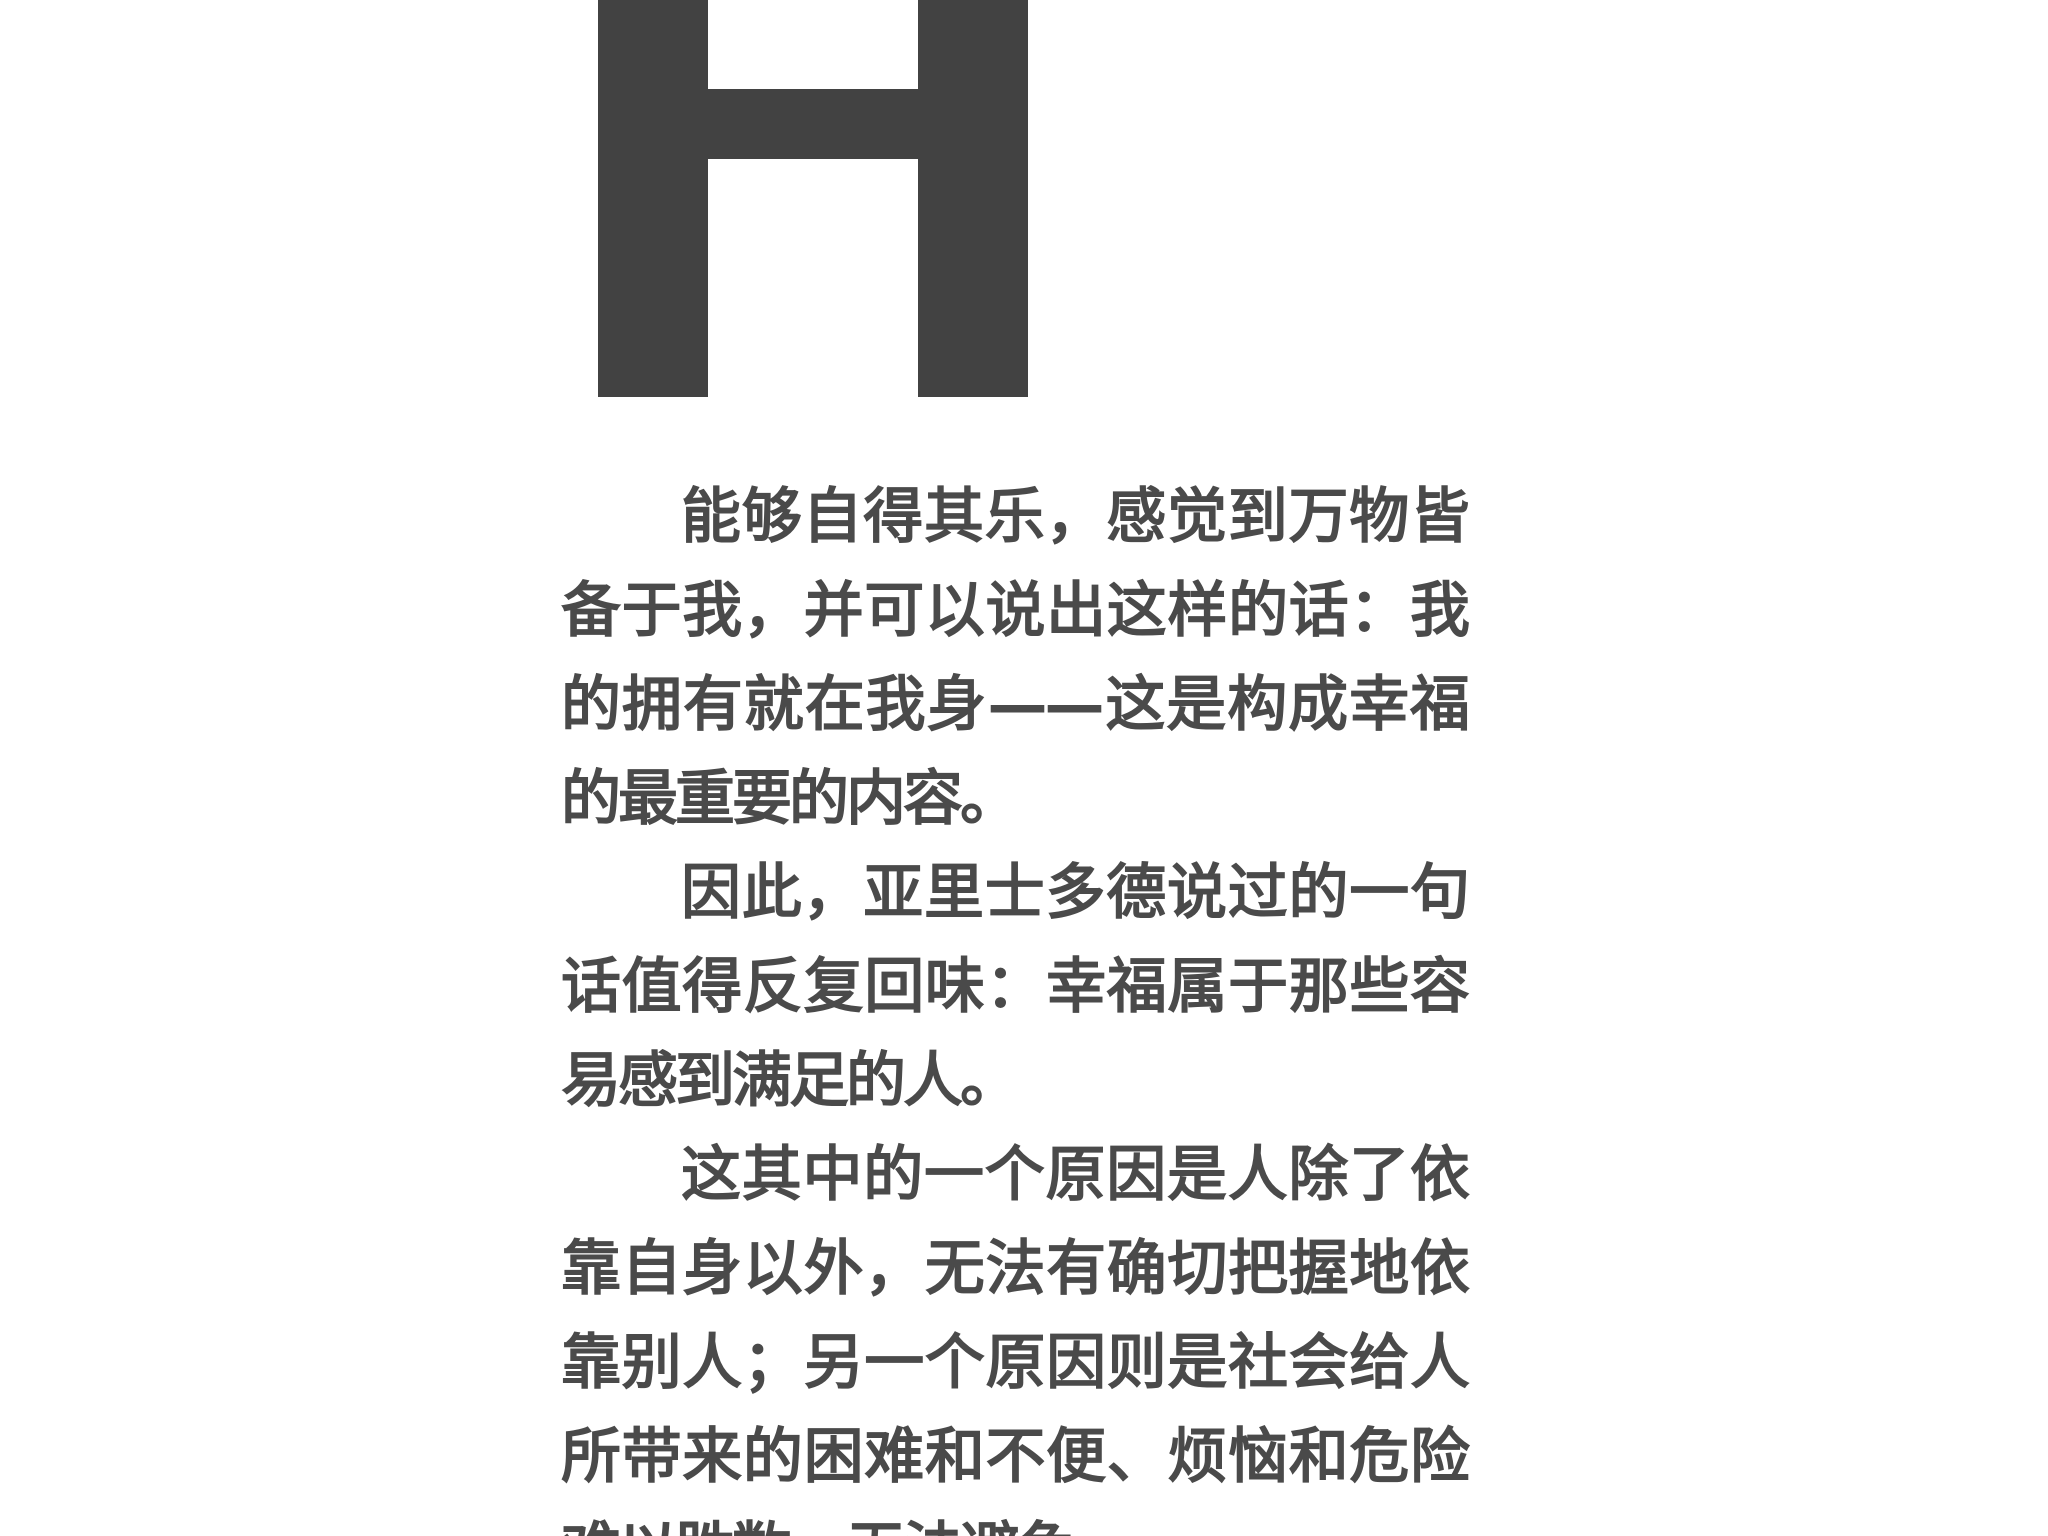 The image size is (2048, 1536). Describe the element at coordinates (813, 124) in the screenshot. I see `drop-cap-crossbar` at that location.